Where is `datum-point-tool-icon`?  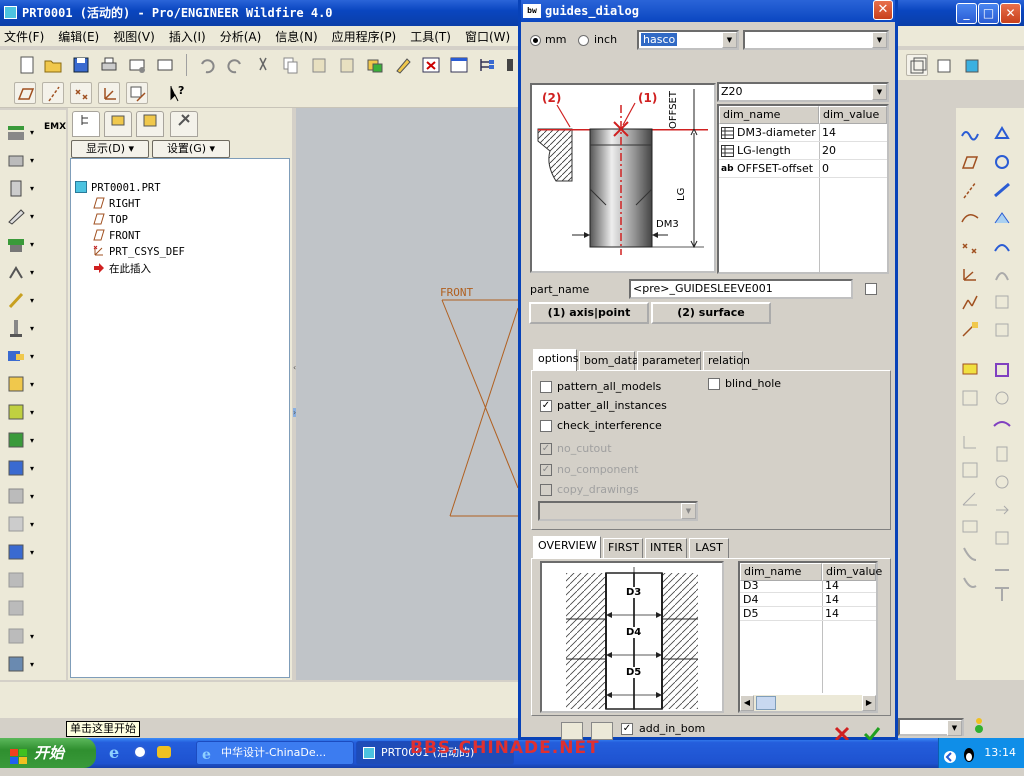 datum-point-tool-icon is located at coordinates (970, 246).